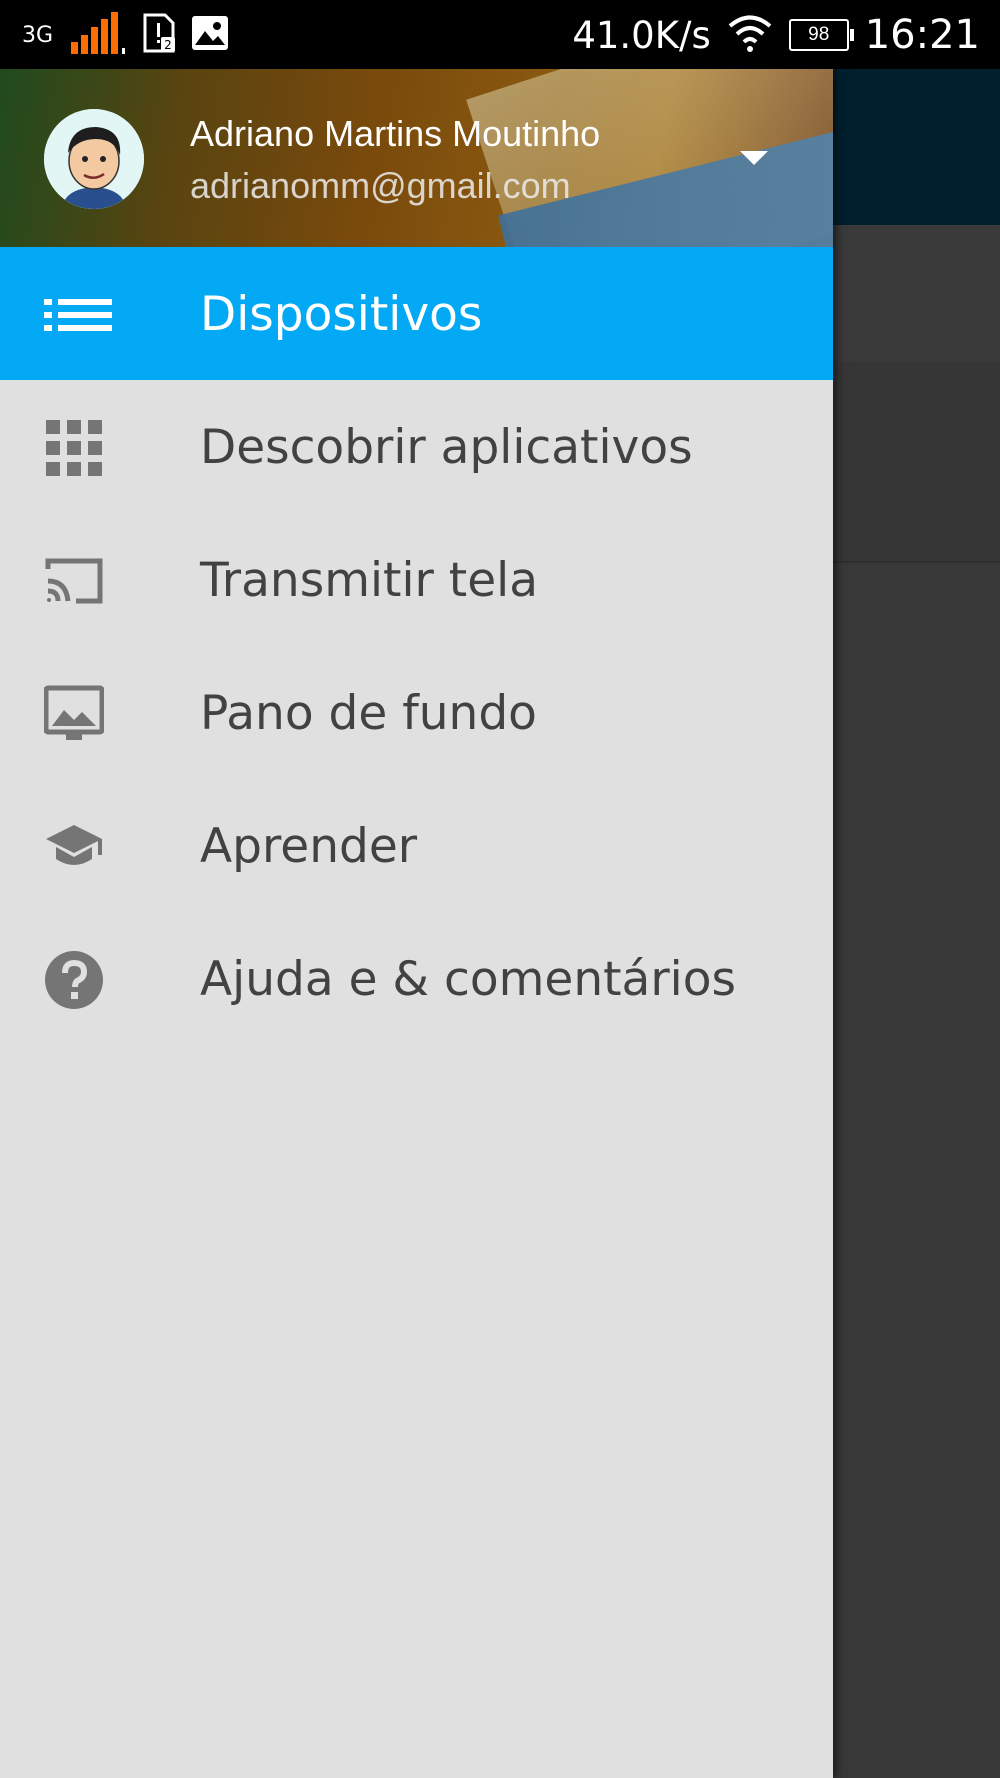 This screenshot has width=1000, height=1778. I want to click on svg-text: 2, so click(168, 45).